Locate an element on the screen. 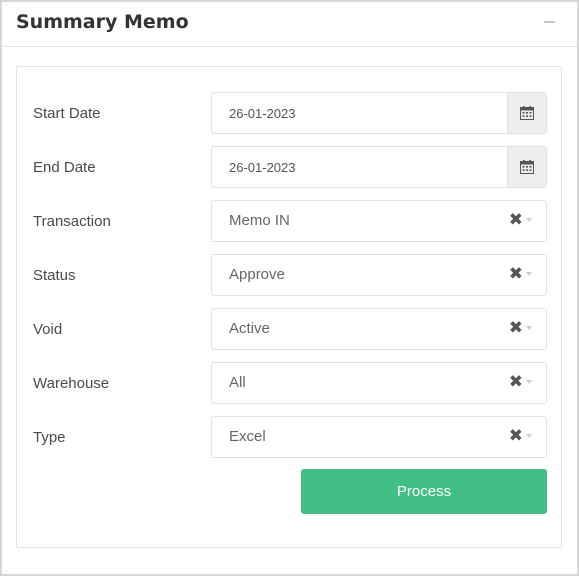 This screenshot has height=576, width=579. transaction-label: Transaction is located at coordinates (72, 221).